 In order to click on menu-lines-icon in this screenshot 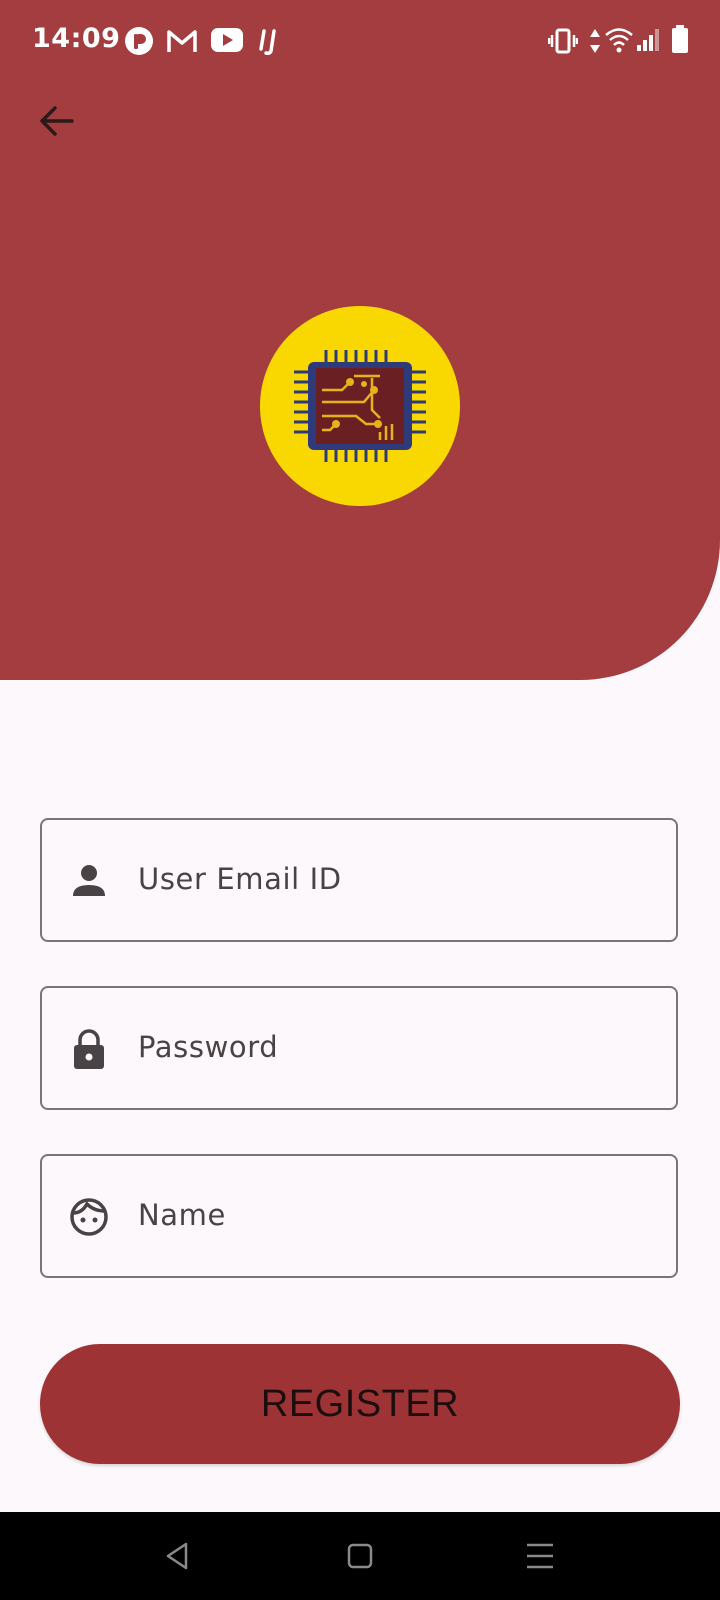, I will do `click(540, 1556)`.